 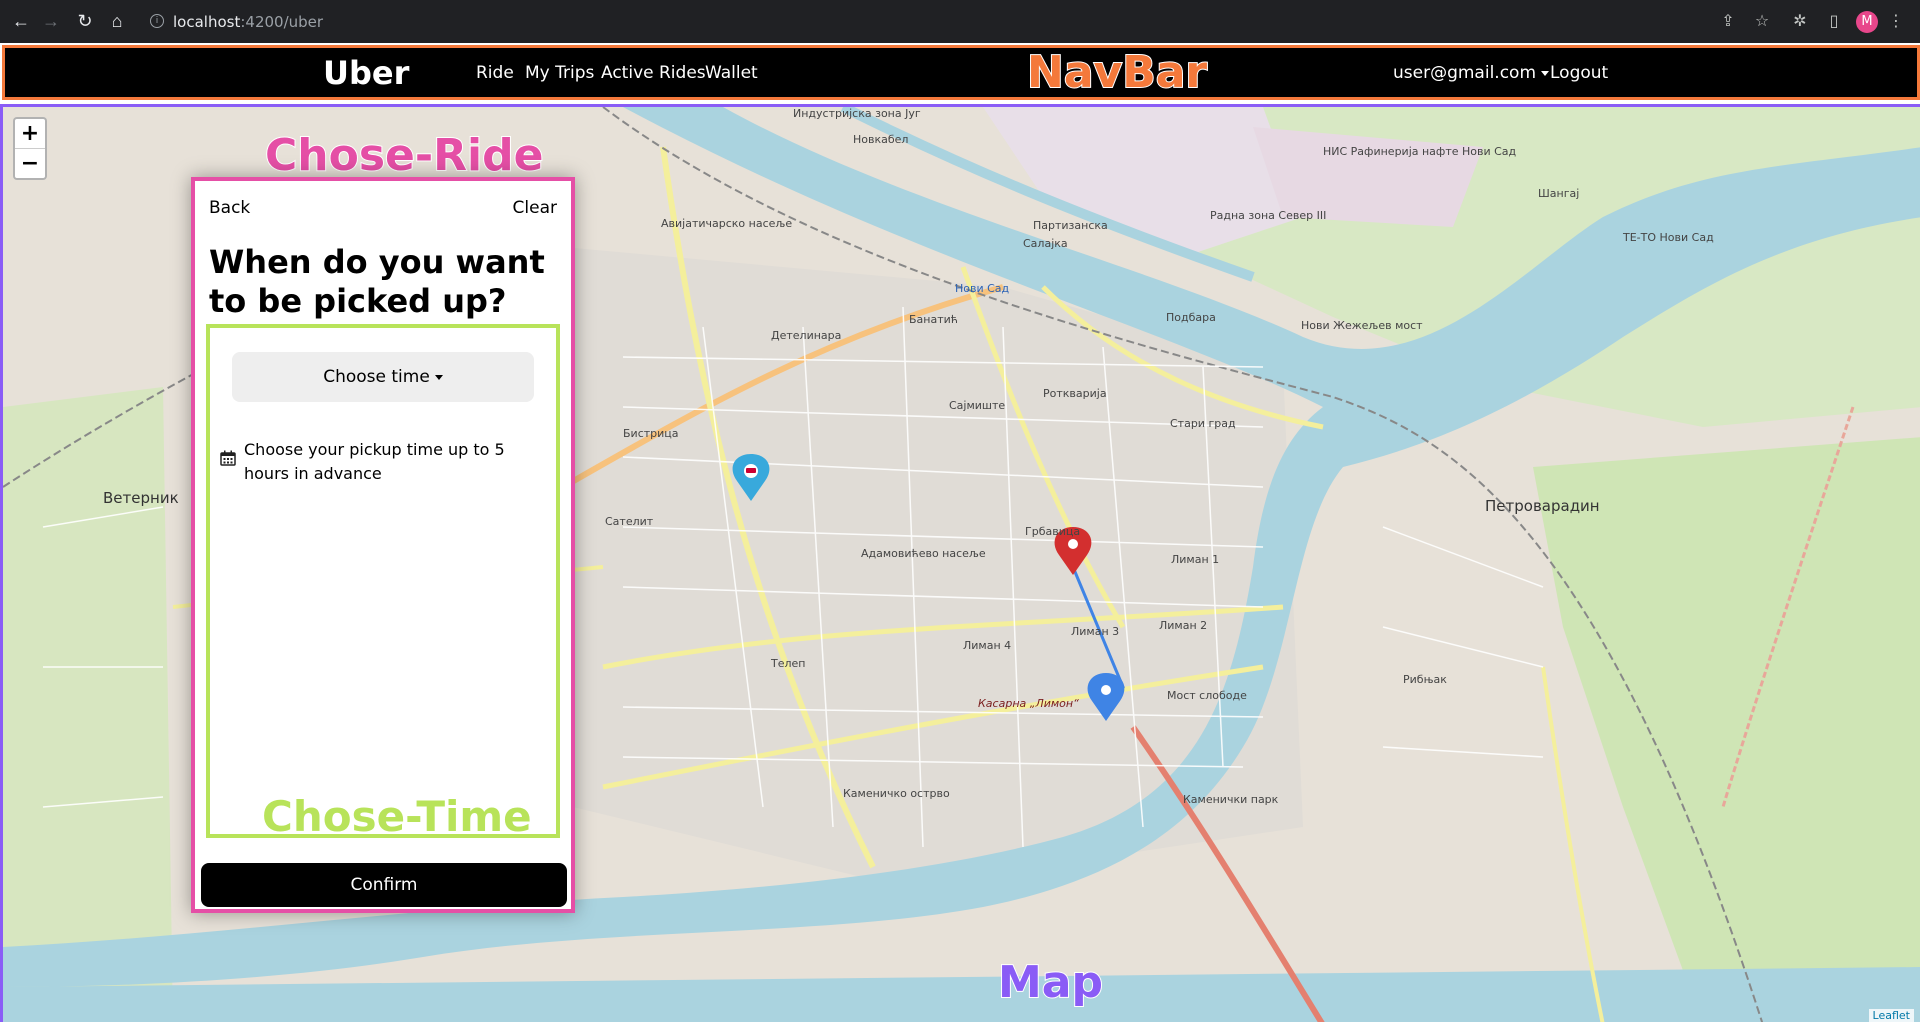 I want to click on nav-link-wallet: Wallet, so click(x=731, y=73).